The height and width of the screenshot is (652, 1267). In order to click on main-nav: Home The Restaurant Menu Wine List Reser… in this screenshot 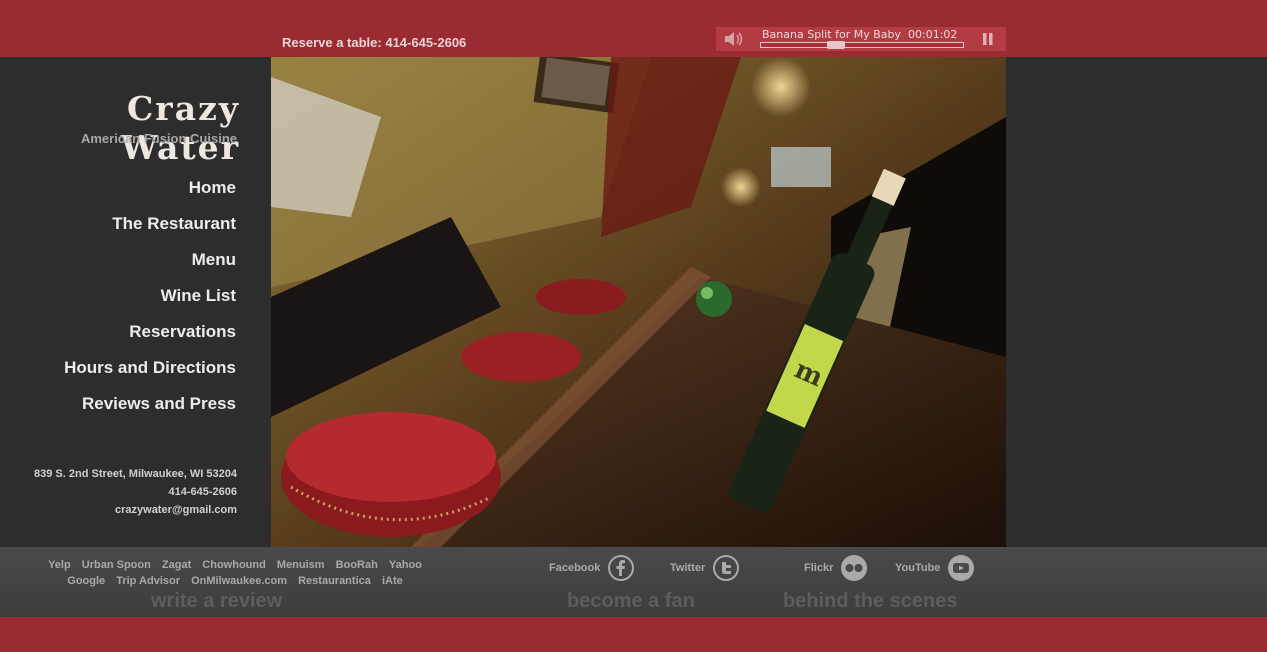, I will do `click(150, 302)`.